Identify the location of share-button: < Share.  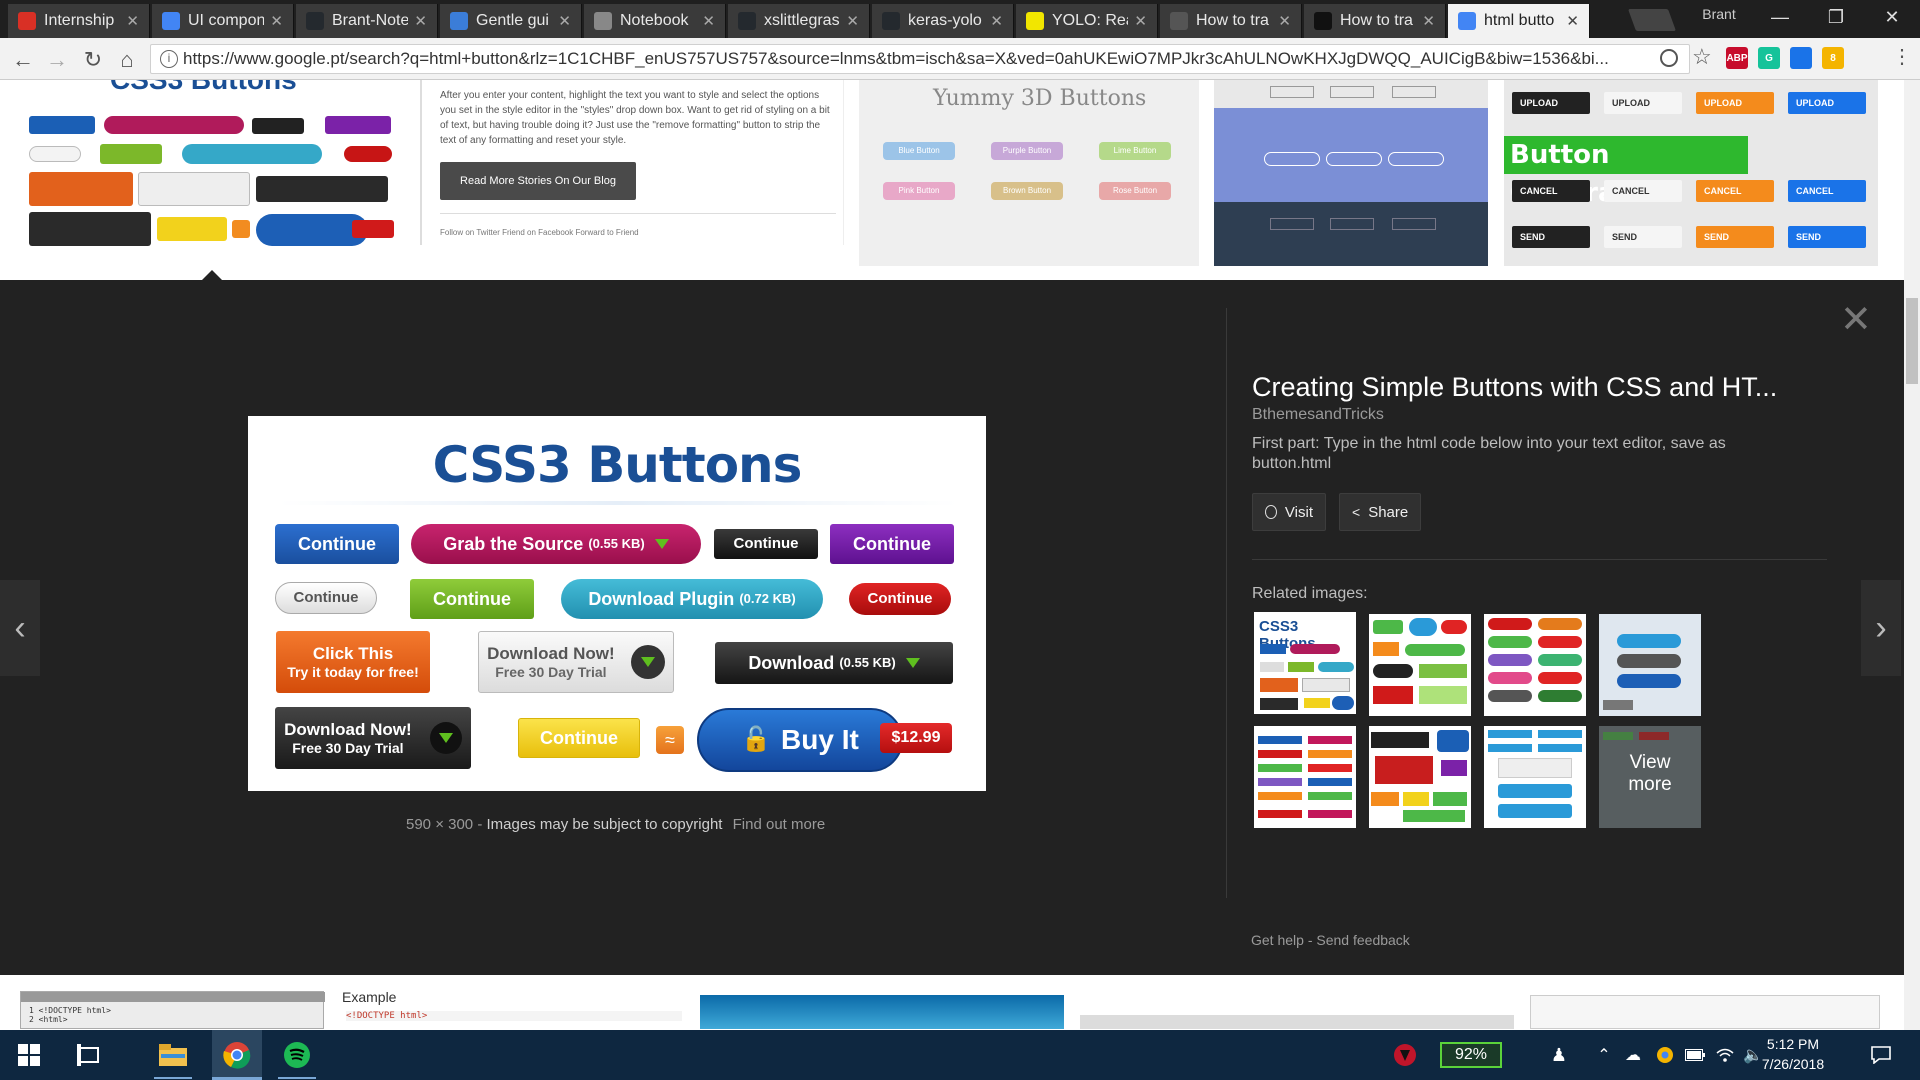
(1380, 512).